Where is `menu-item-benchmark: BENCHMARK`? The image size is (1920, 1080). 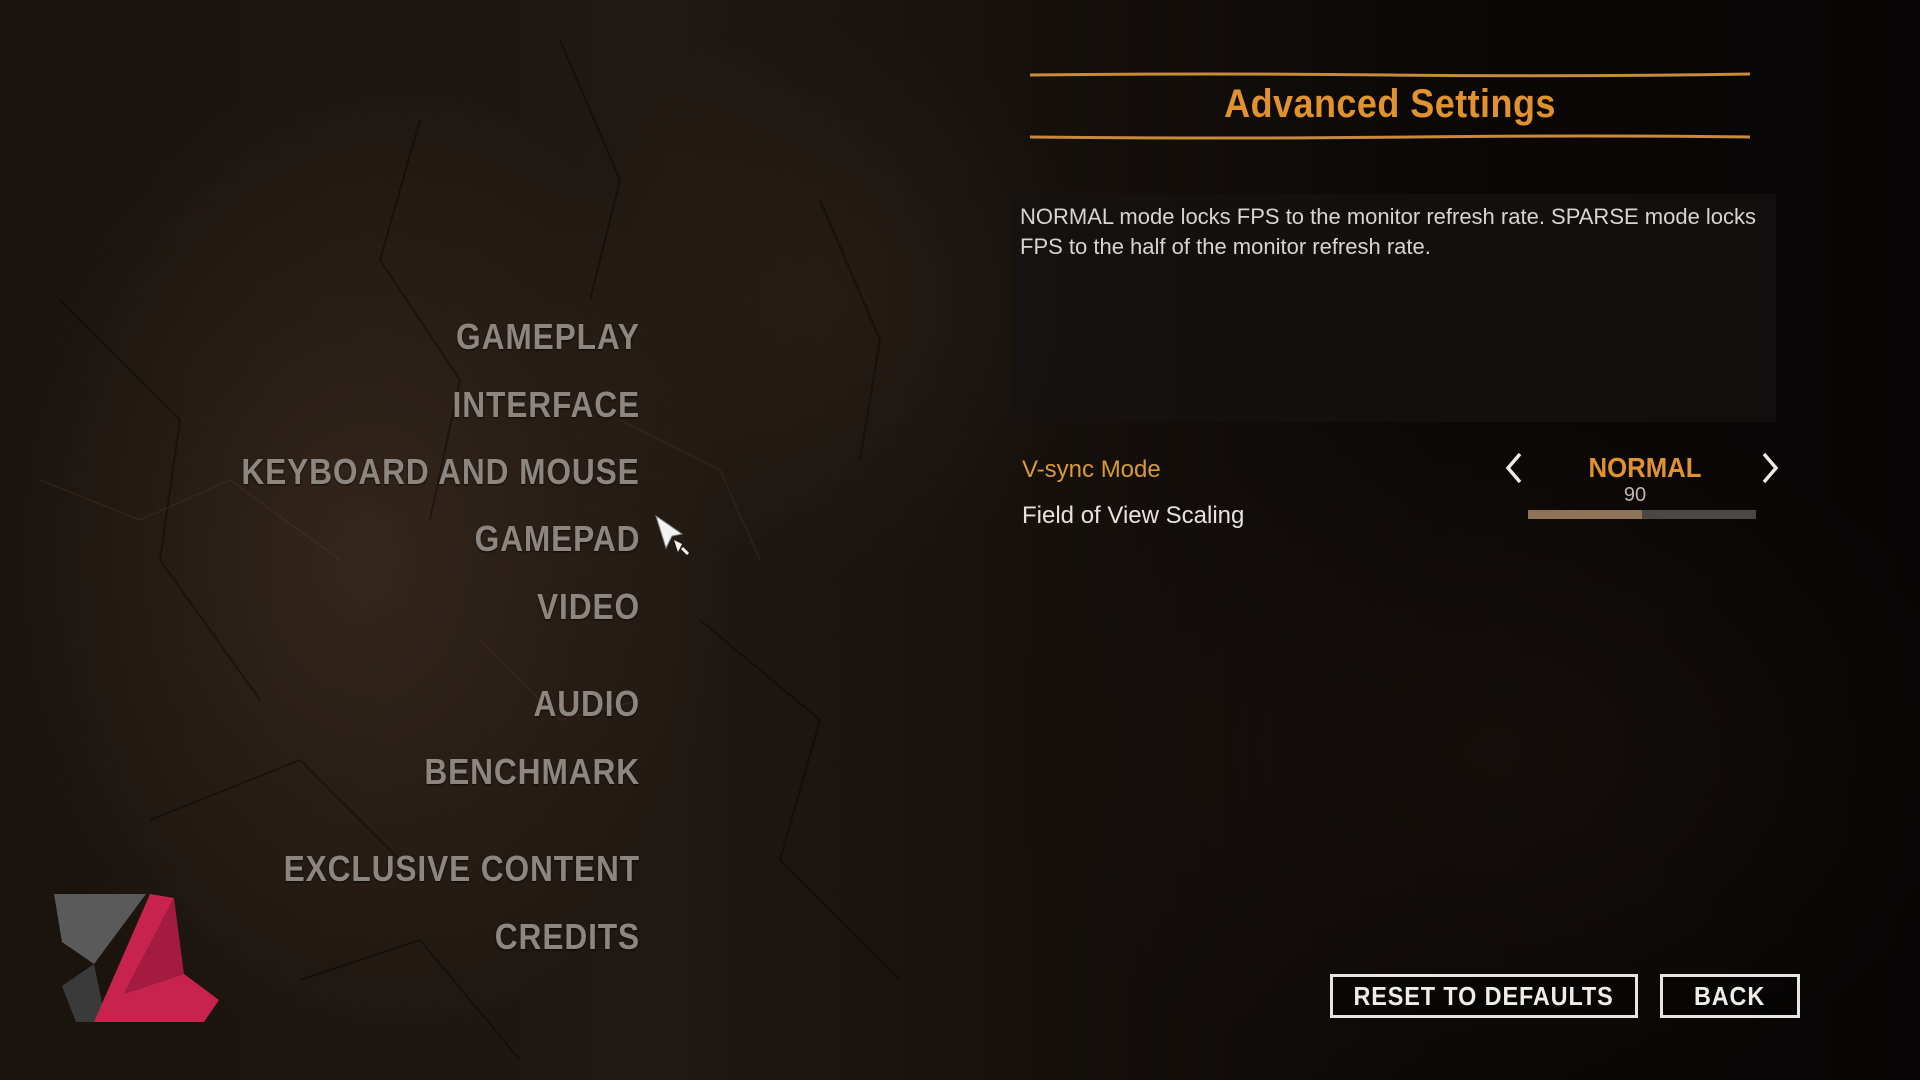
menu-item-benchmark: BENCHMARK is located at coordinates (532, 772).